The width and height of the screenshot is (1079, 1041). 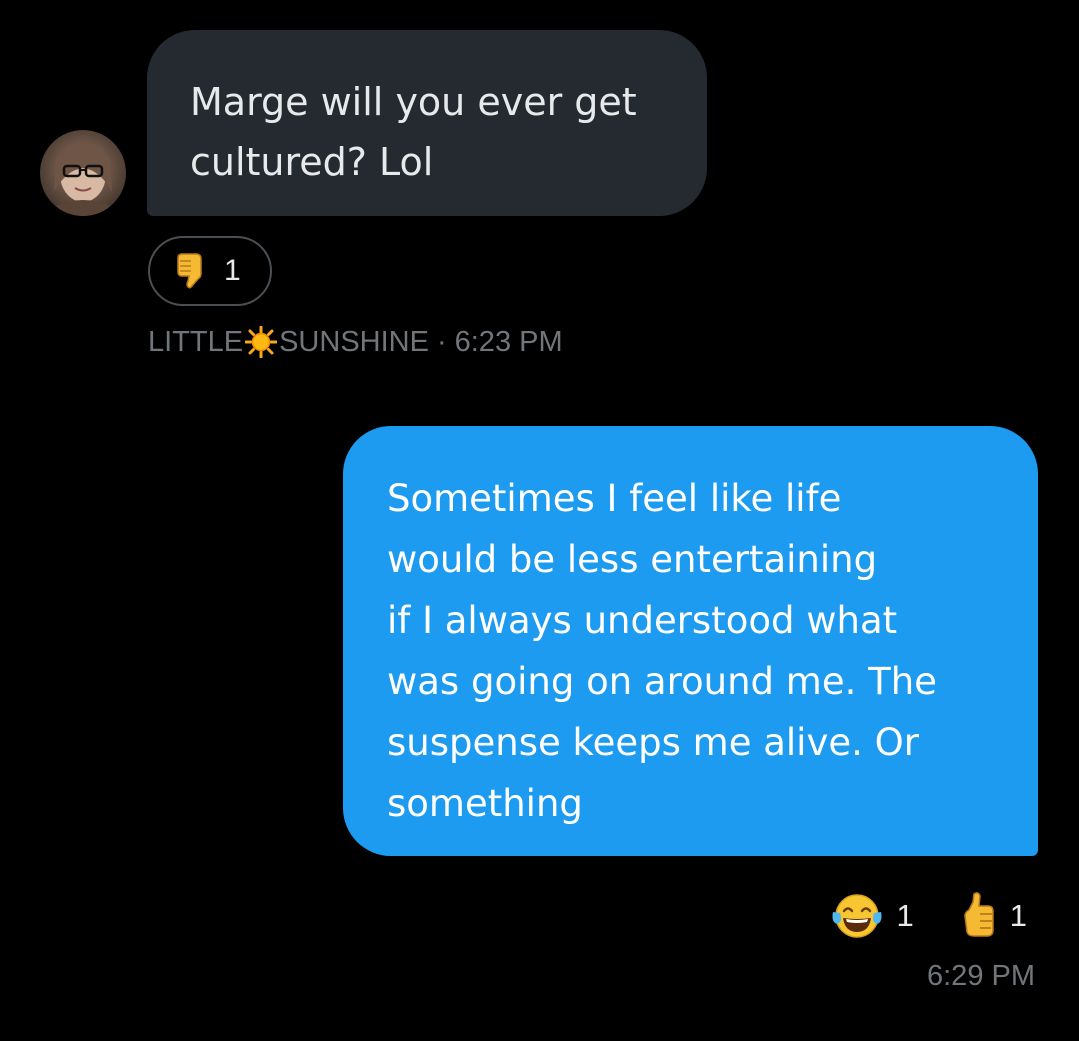 I want to click on avatar-image, so click(x=83, y=173).